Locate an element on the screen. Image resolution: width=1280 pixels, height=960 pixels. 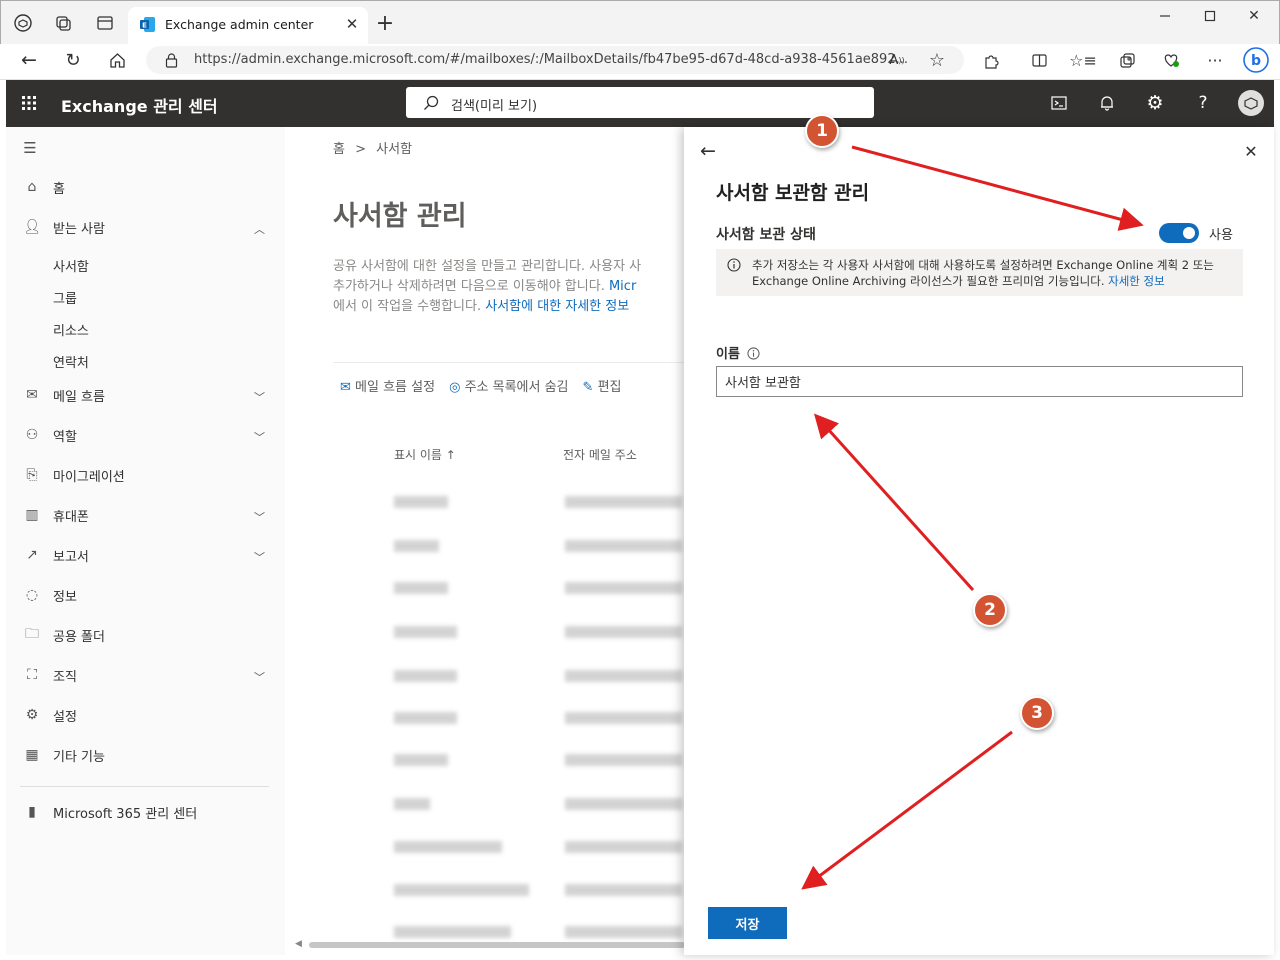
step-badge-1: 1 is located at coordinates (822, 131).